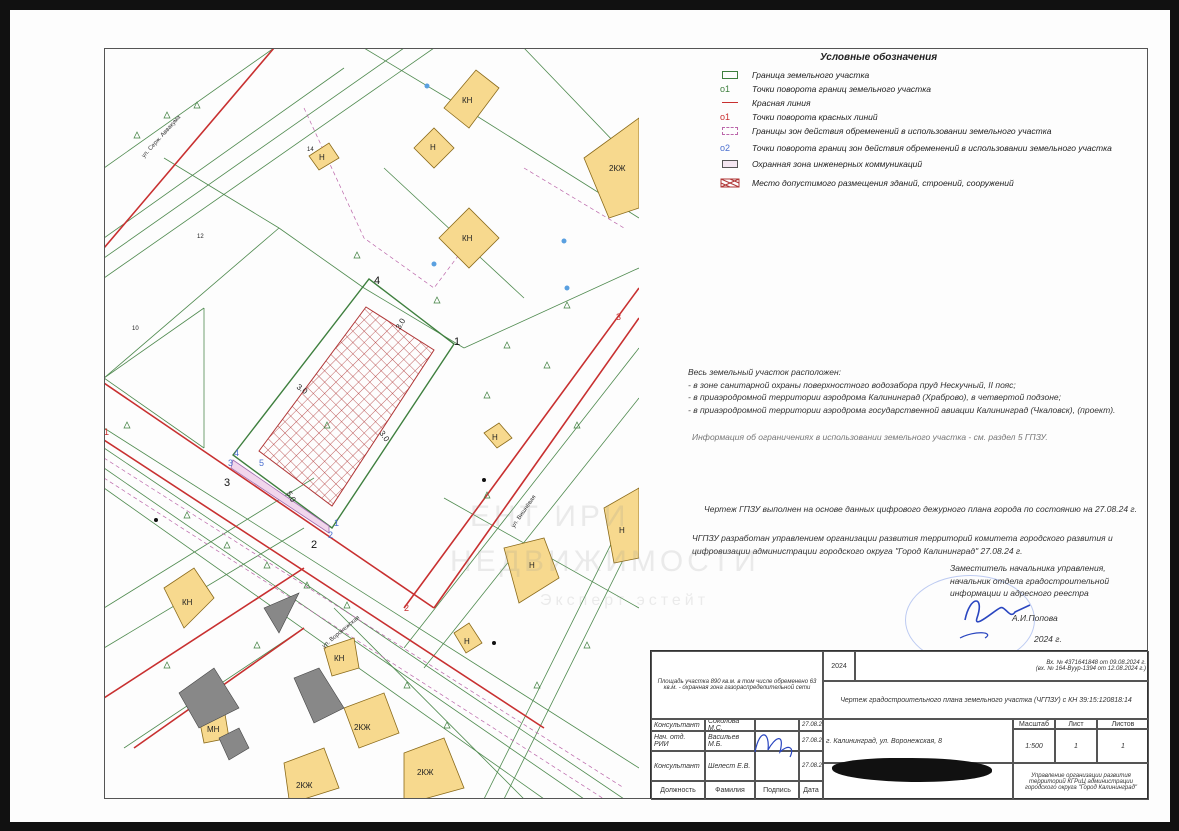  I want to click on encumbrance-icon, so click(730, 131).